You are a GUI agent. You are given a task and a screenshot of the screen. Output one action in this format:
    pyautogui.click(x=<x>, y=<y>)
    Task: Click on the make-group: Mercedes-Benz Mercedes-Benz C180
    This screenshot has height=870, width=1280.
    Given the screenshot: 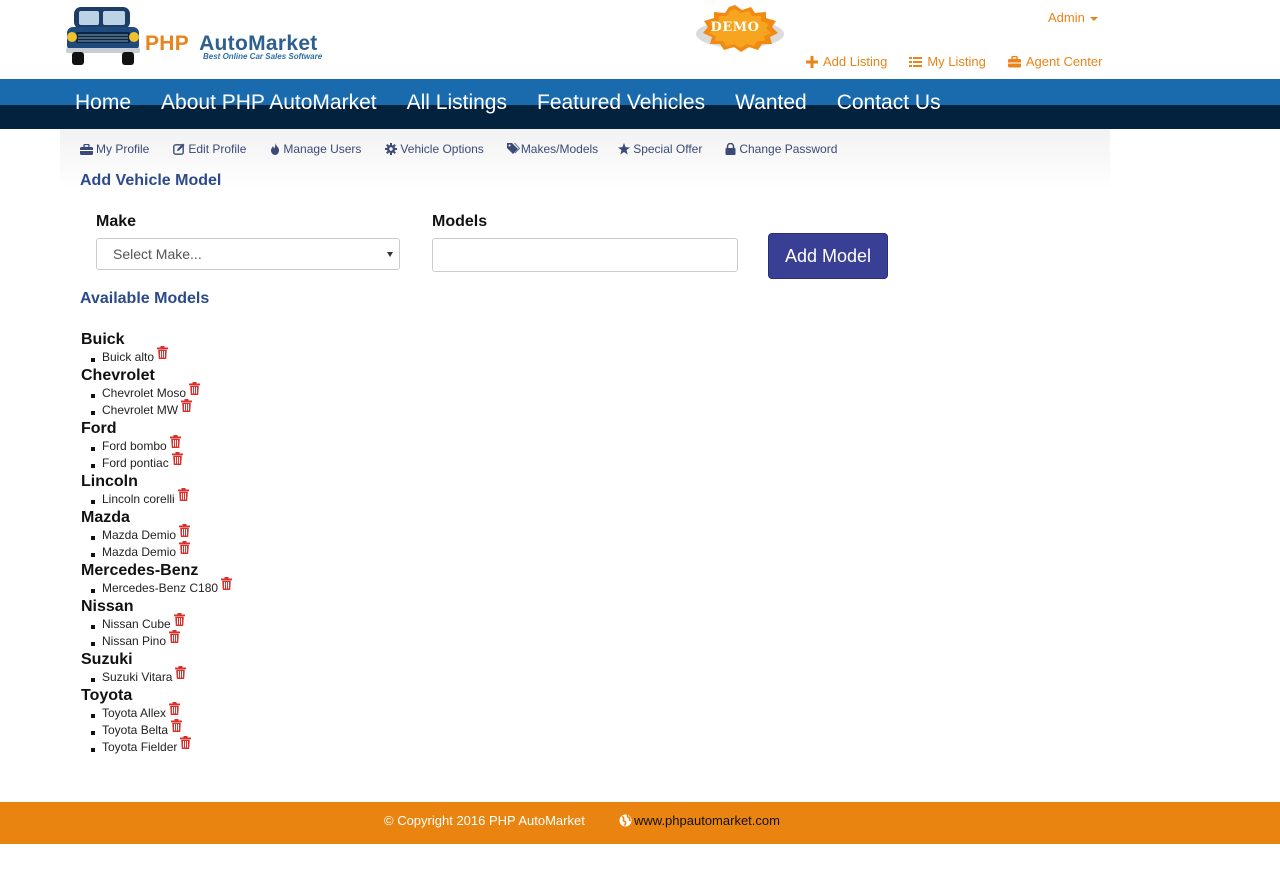 What is the action you would take?
    pyautogui.click(x=281, y=579)
    